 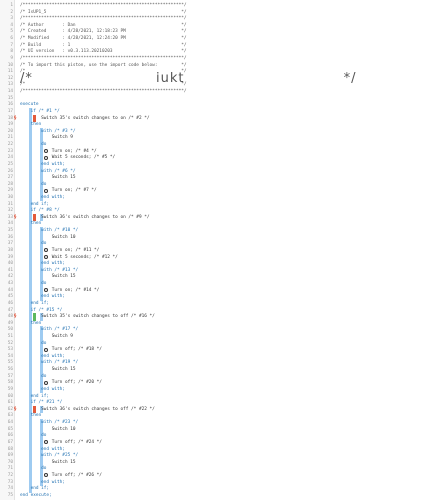 What do you see at coordinates (10, 495) in the screenshot?
I see `line-number: 75` at bounding box center [10, 495].